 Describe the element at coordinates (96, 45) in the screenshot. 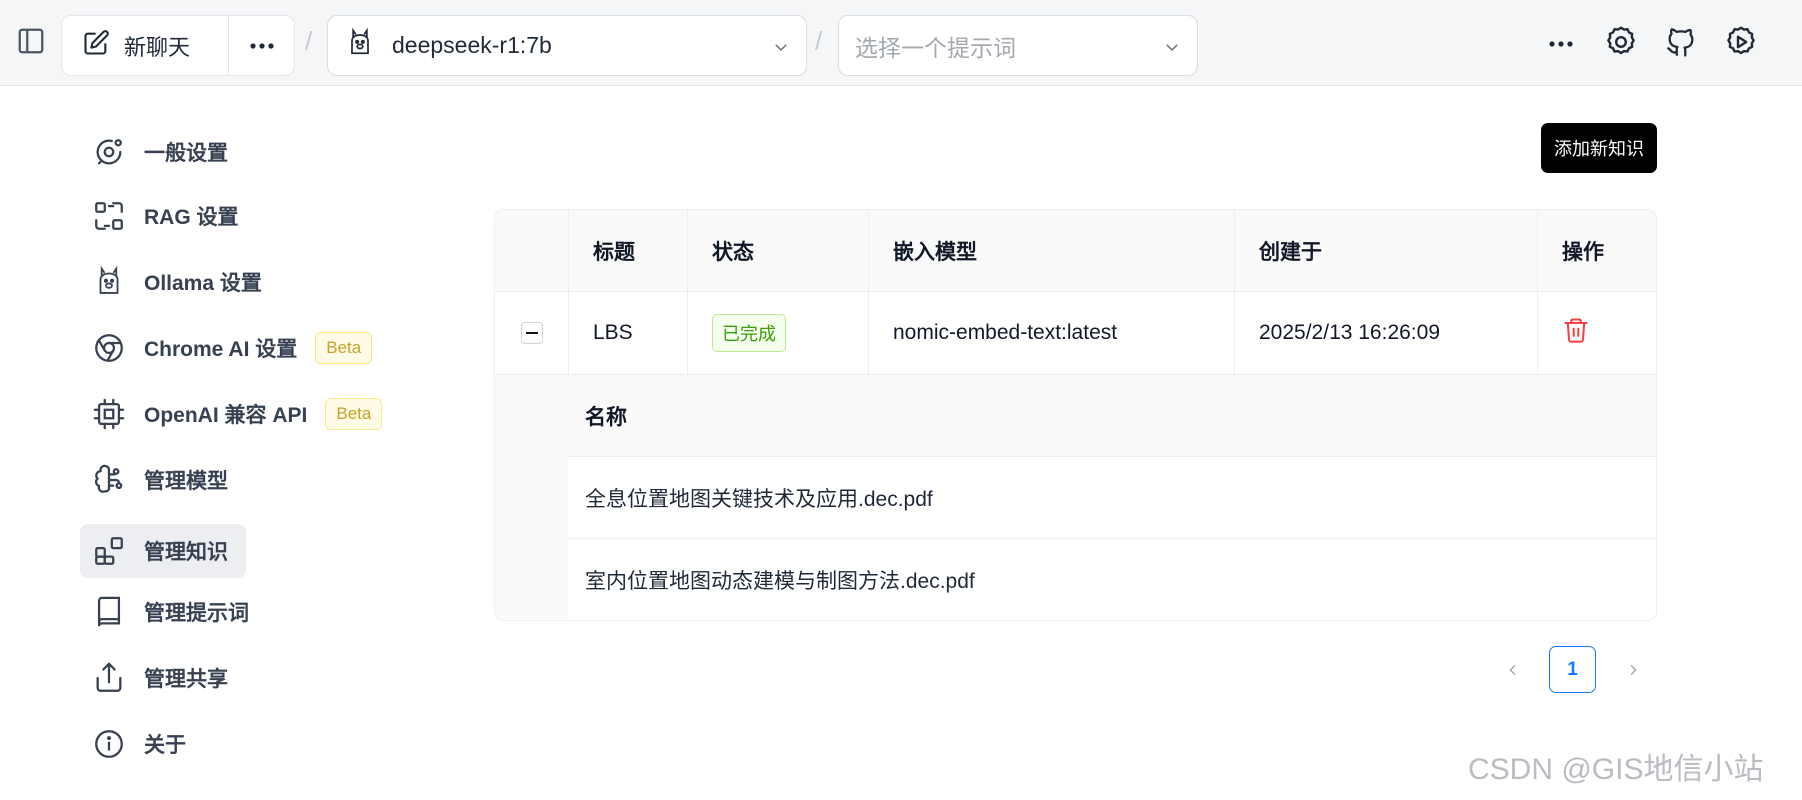

I see `edit-icon` at that location.